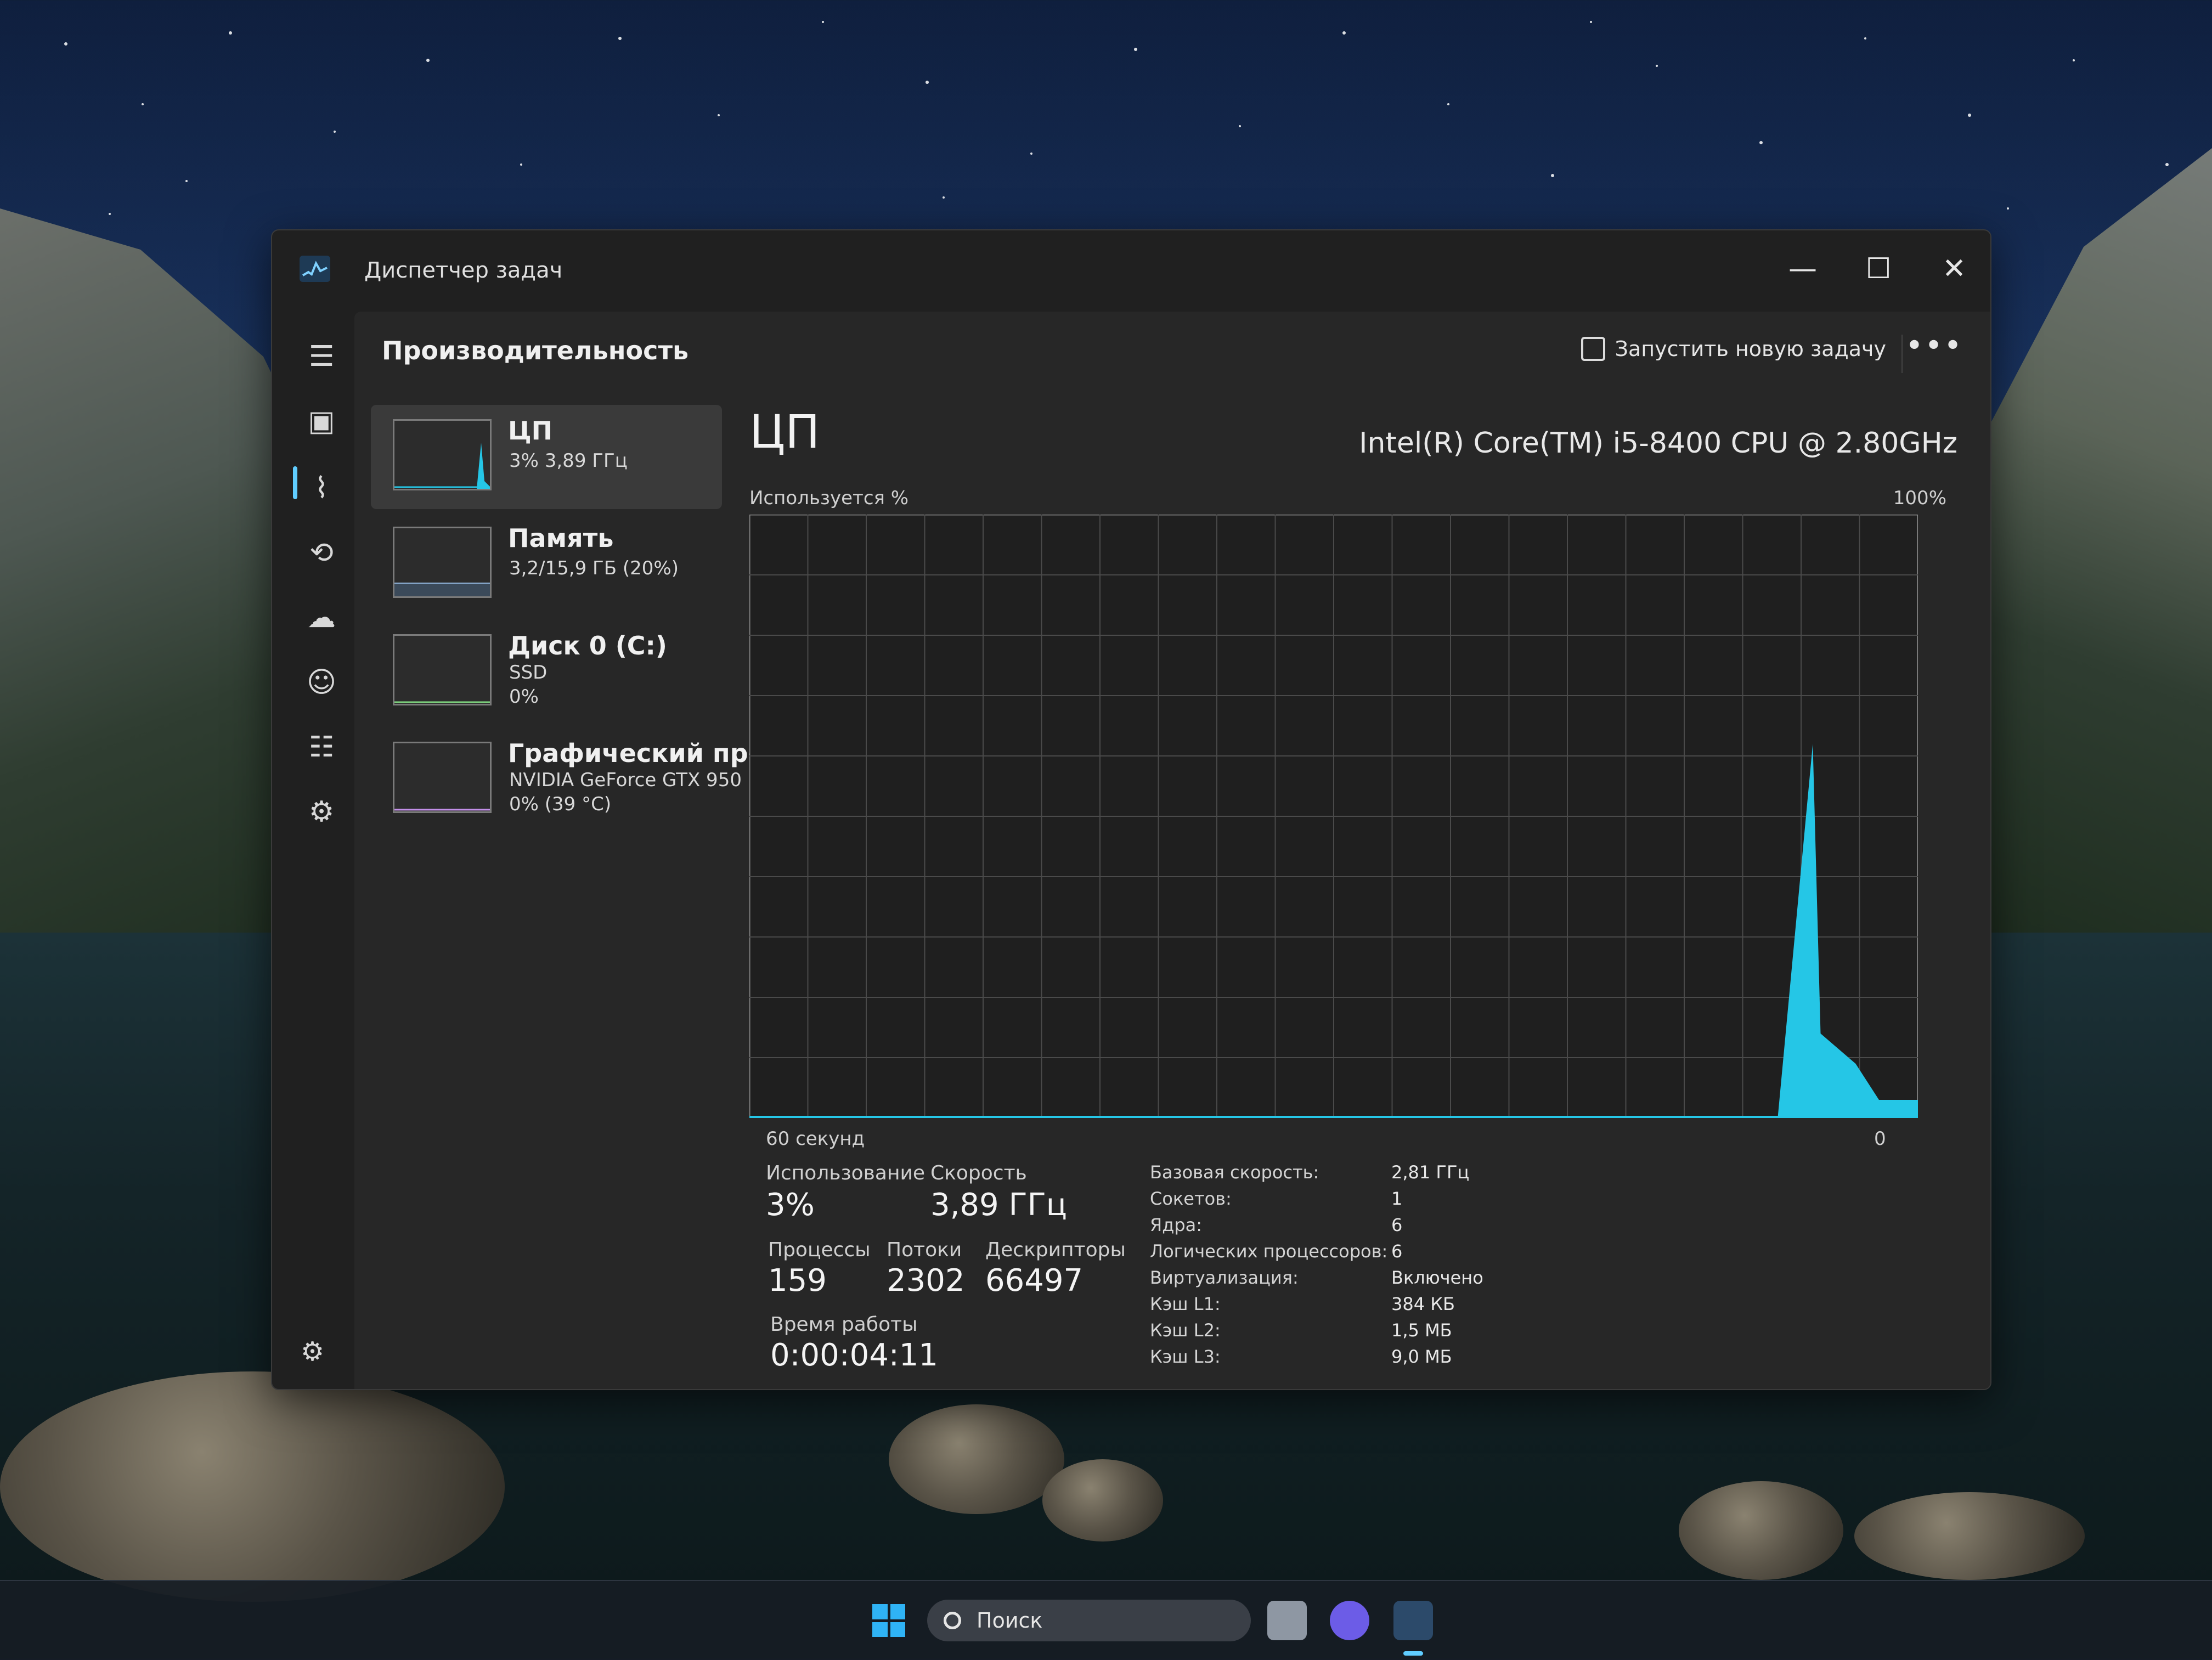 The image size is (2212, 1660). I want to click on l1-cache-label: Кэш L1:, so click(1185, 1304).